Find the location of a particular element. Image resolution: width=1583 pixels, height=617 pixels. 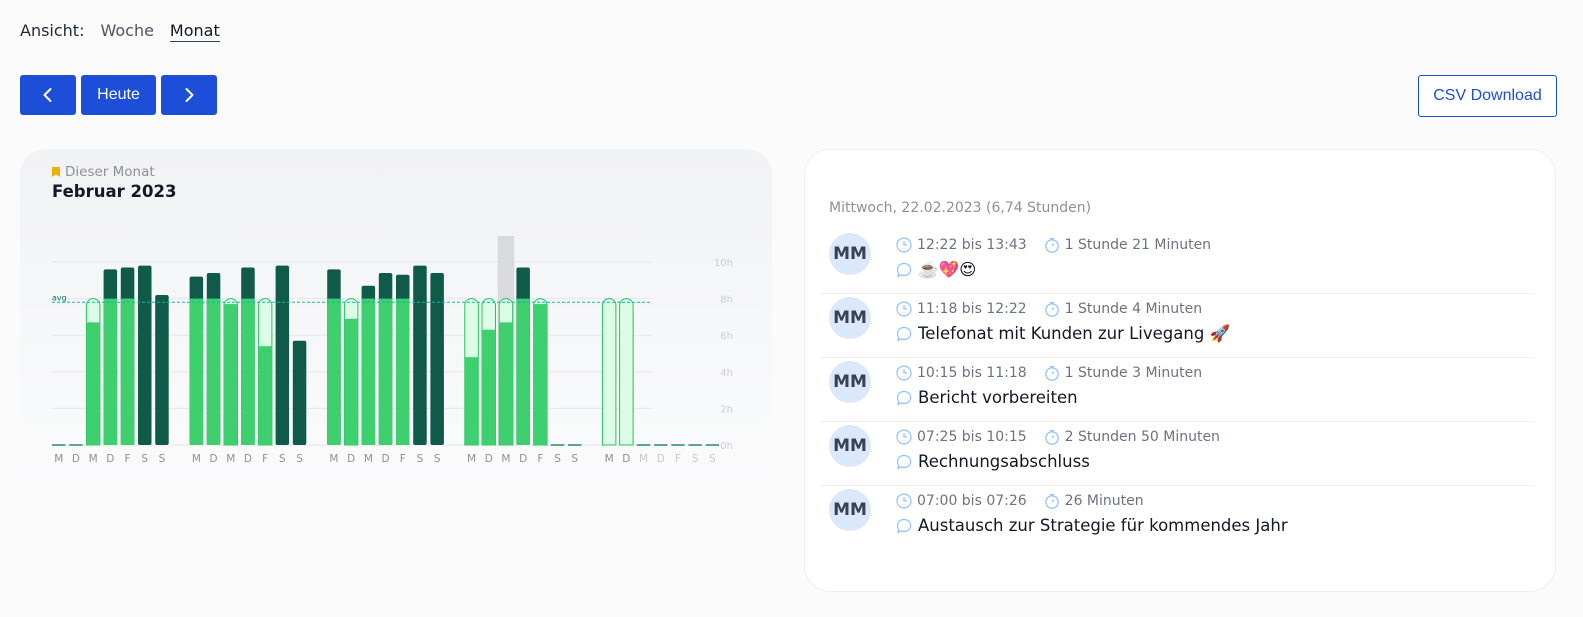

entry-duration: 1 Stunde 3 Minuten is located at coordinates (1133, 373).